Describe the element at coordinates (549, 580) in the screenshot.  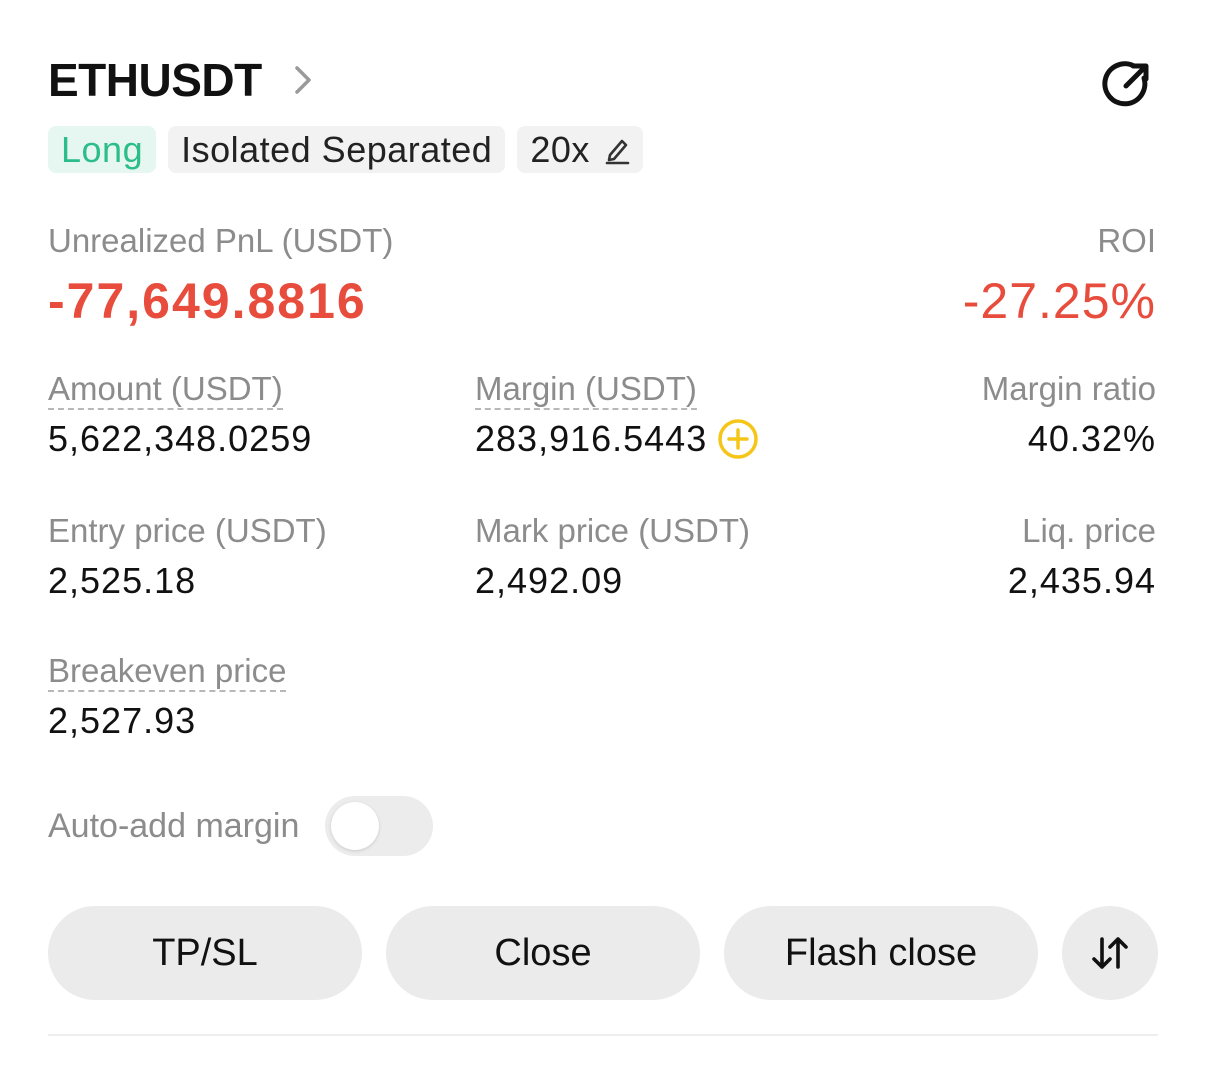
I see `mark-price-value: 2,492.09` at that location.